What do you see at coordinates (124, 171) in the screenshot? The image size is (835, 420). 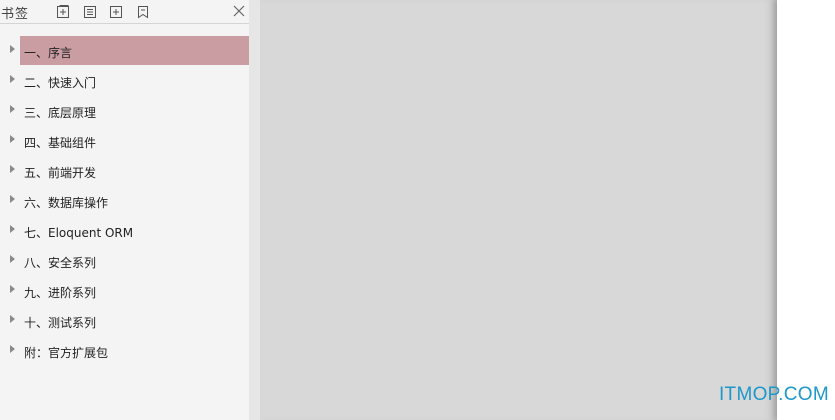 I see `bookmark-item: 五、前端开发` at bounding box center [124, 171].